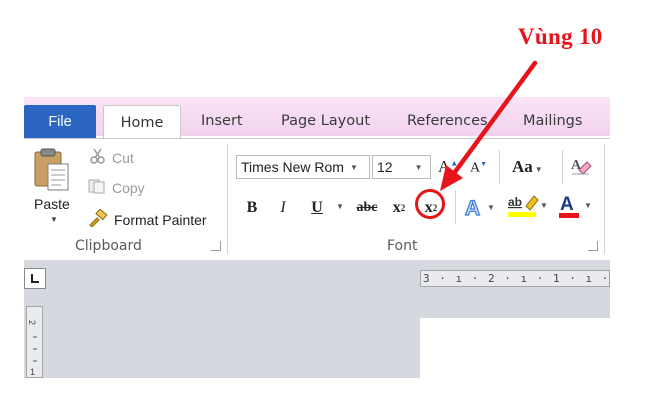 Image resolution: width=667 pixels, height=408 pixels. Describe the element at coordinates (252, 208) in the screenshot. I see `bold-button: B` at that location.